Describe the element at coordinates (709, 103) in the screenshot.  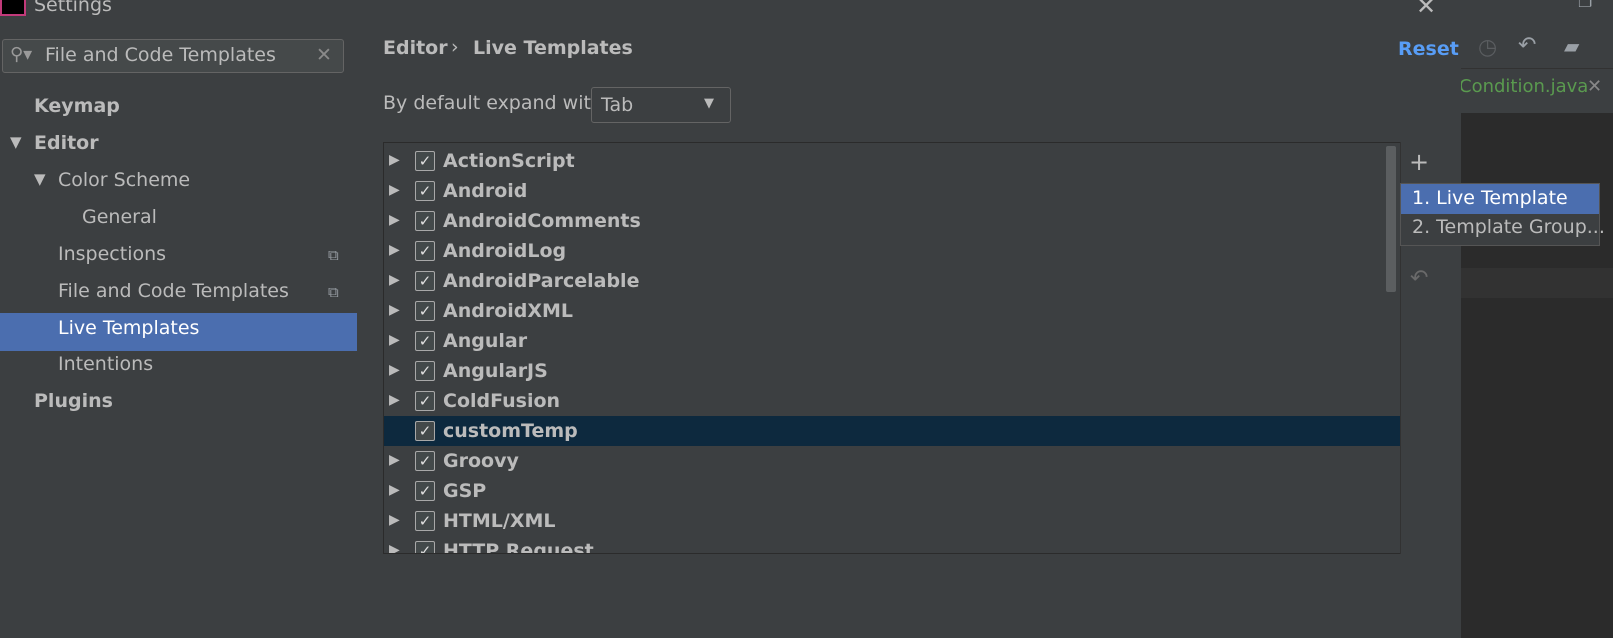
I see `chevron-down-icon: ▼` at that location.